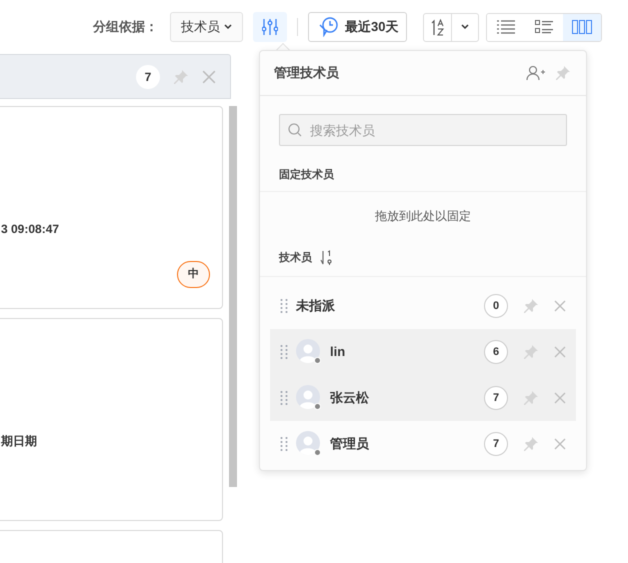 This screenshot has height=563, width=628. I want to click on search-icon, so click(295, 130).